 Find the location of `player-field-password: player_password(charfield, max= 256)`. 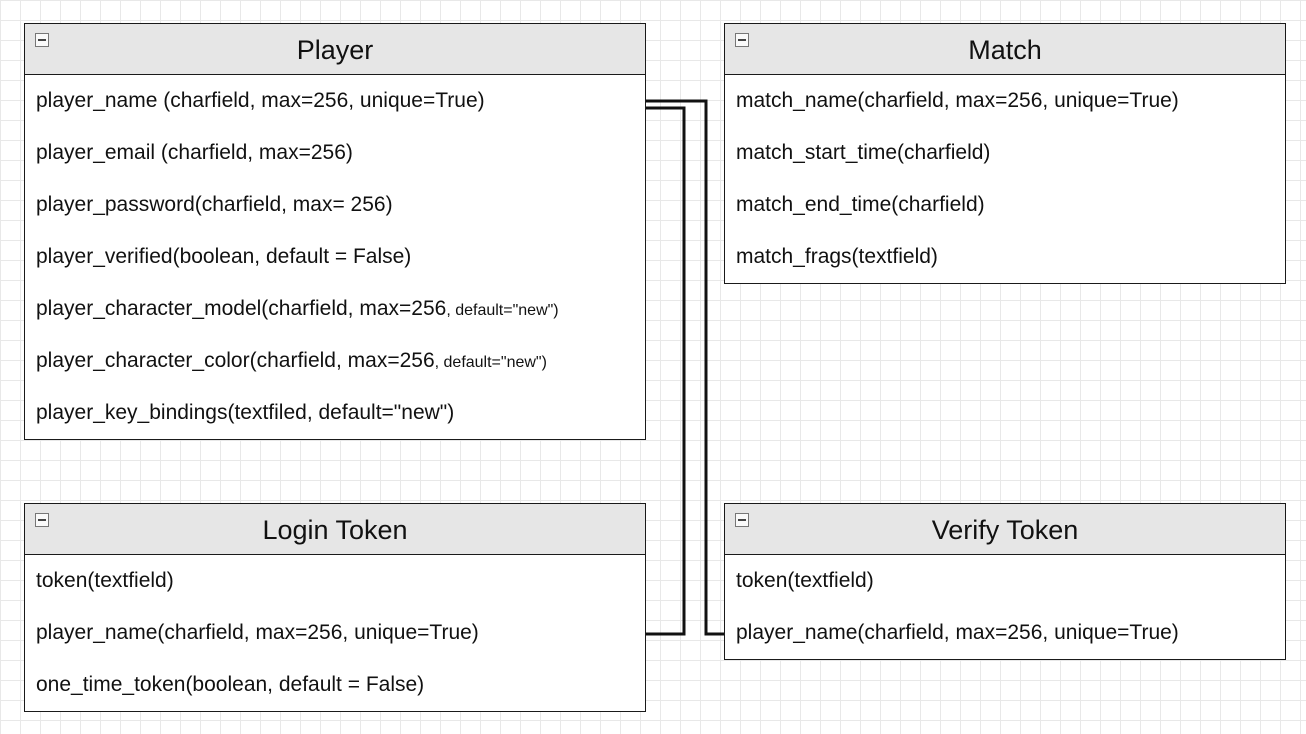

player-field-password: player_password(charfield, max= 256) is located at coordinates (335, 205).